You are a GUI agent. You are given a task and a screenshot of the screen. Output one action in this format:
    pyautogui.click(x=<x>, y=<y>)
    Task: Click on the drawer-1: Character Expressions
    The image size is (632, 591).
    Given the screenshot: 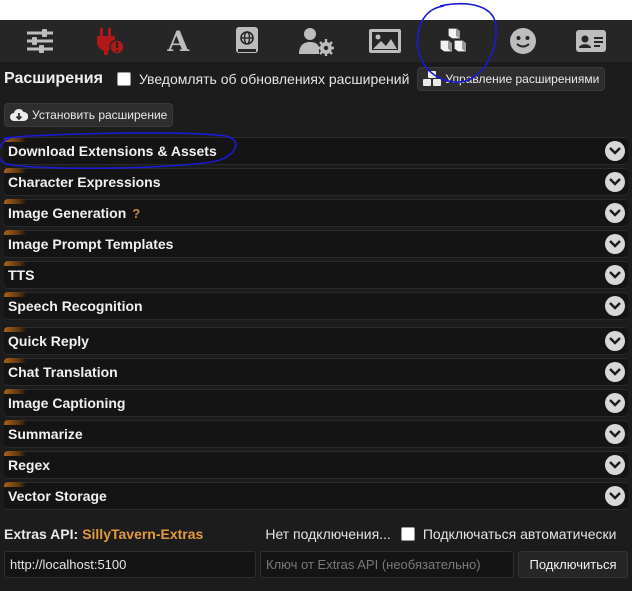 What is the action you would take?
    pyautogui.click(x=316, y=181)
    